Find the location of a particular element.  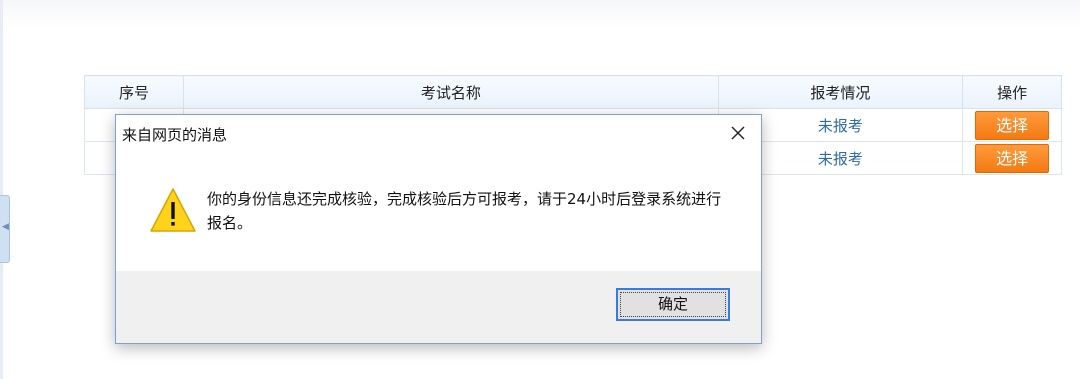

ok-button: 确定 is located at coordinates (673, 304).